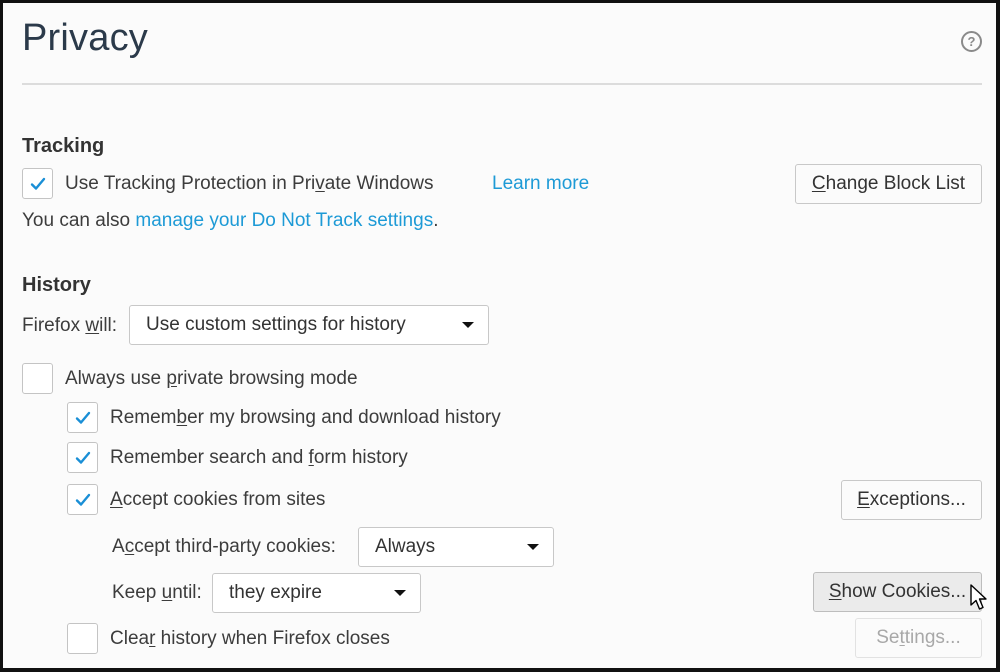 The height and width of the screenshot is (672, 1000). Describe the element at coordinates (217, 500) in the screenshot. I see `accept-cookies-label: Accept cookies from sites` at that location.